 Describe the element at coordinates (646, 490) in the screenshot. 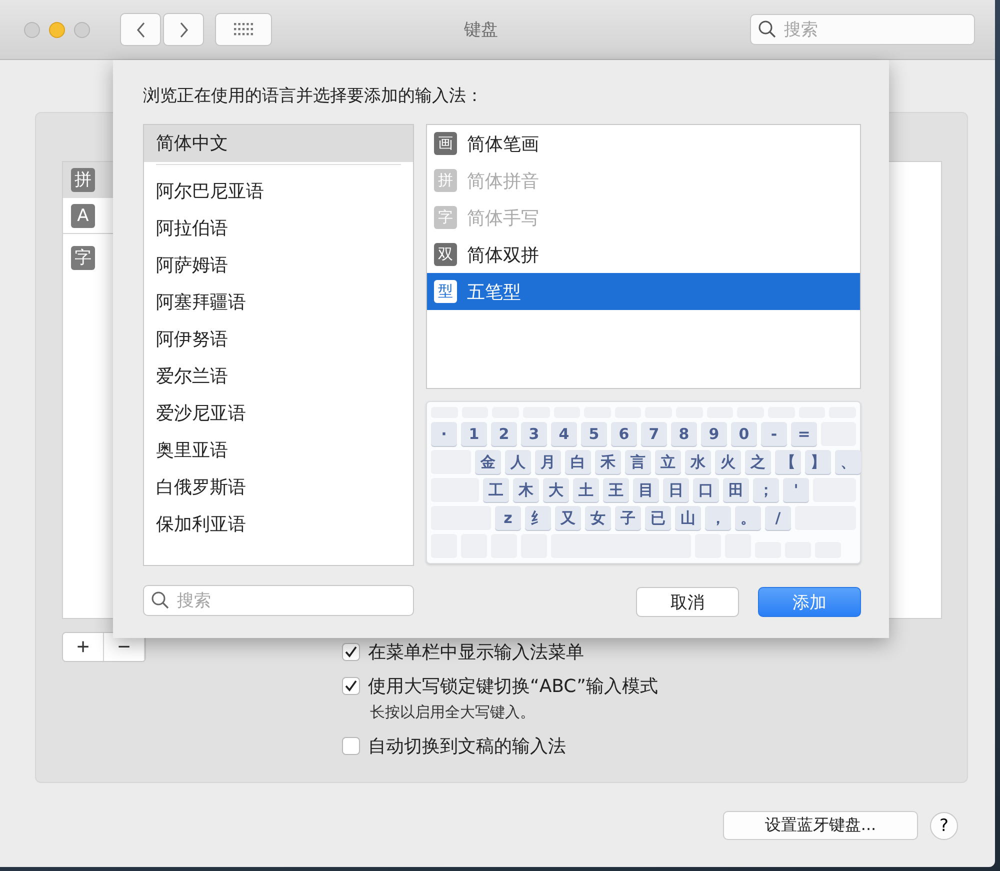

I see `keyboard-key: 目` at that location.